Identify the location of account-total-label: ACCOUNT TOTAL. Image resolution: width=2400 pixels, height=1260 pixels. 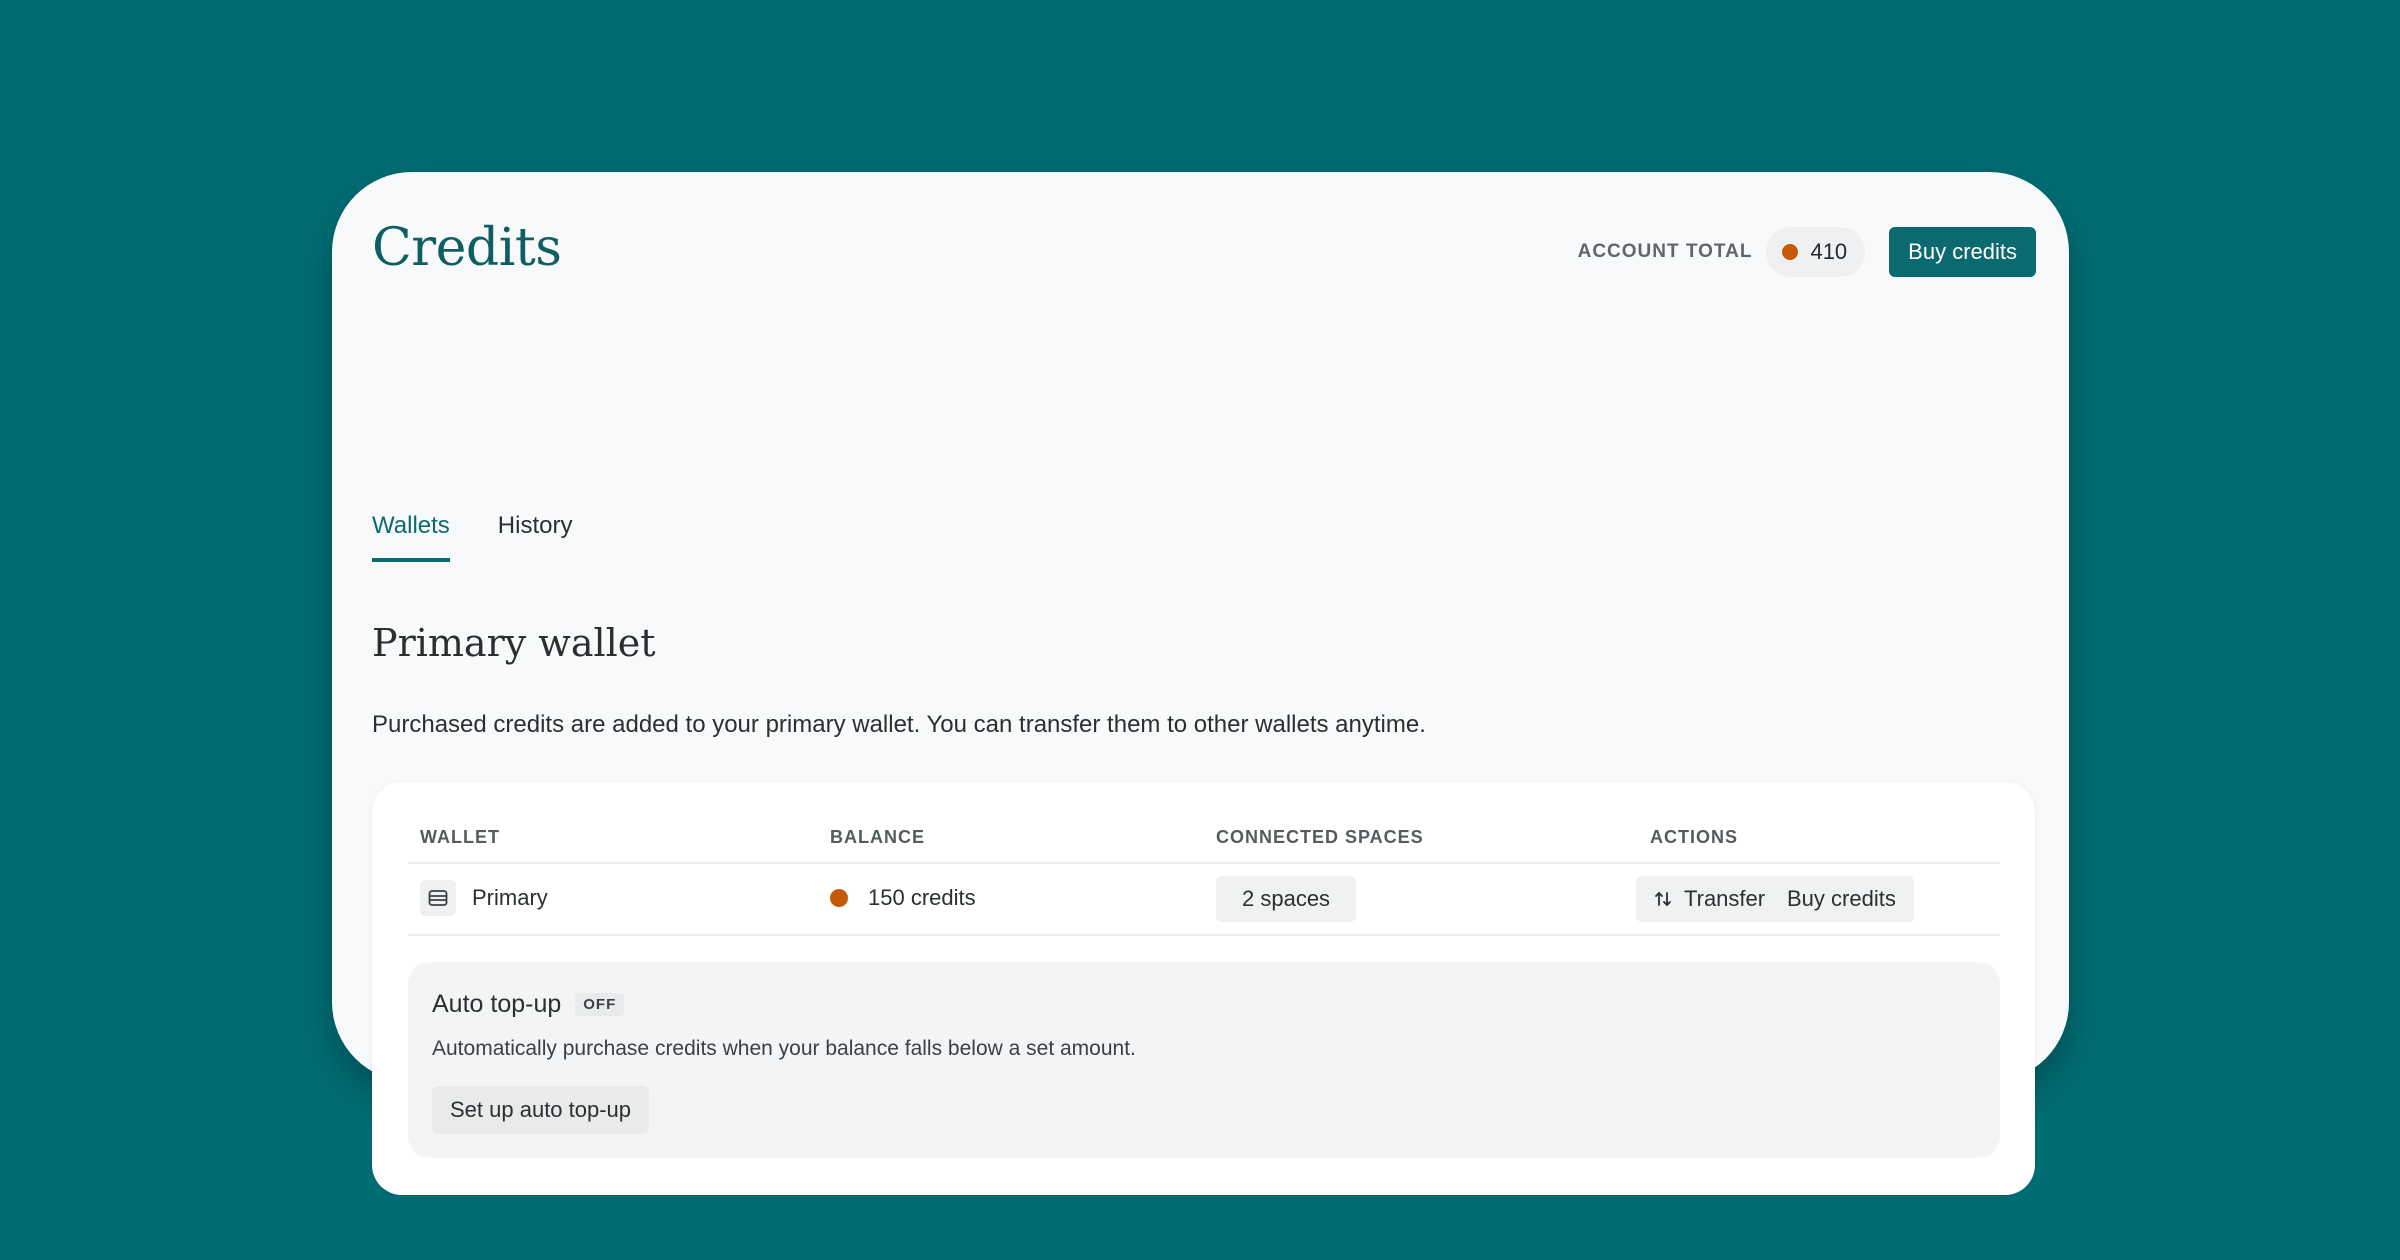
(1665, 251).